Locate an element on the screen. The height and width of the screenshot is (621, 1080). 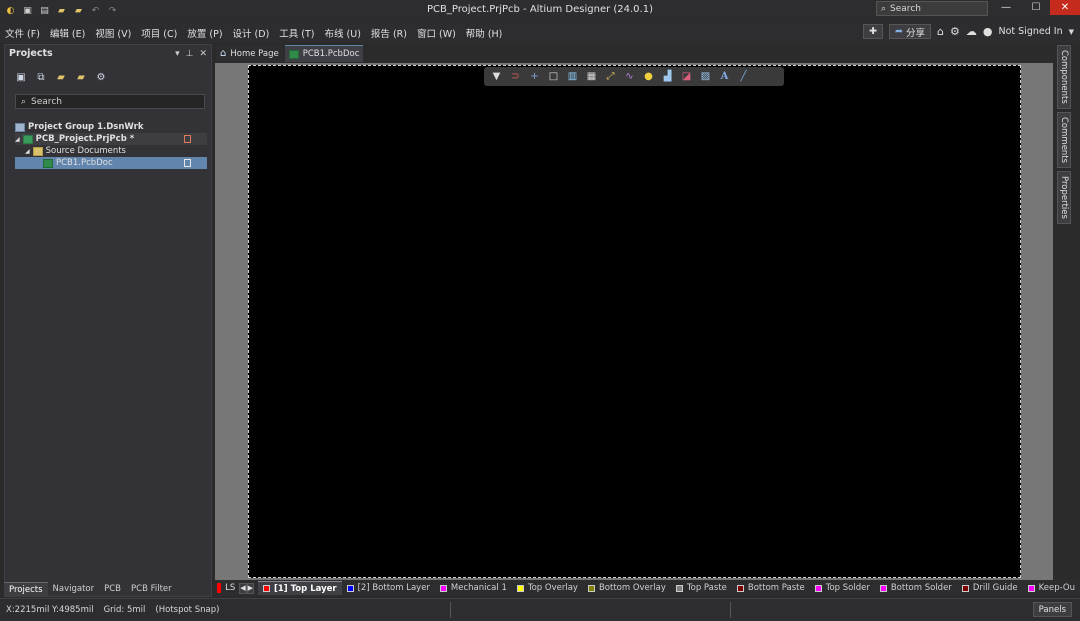
line-icon: ╱ is located at coordinates (743, 76).